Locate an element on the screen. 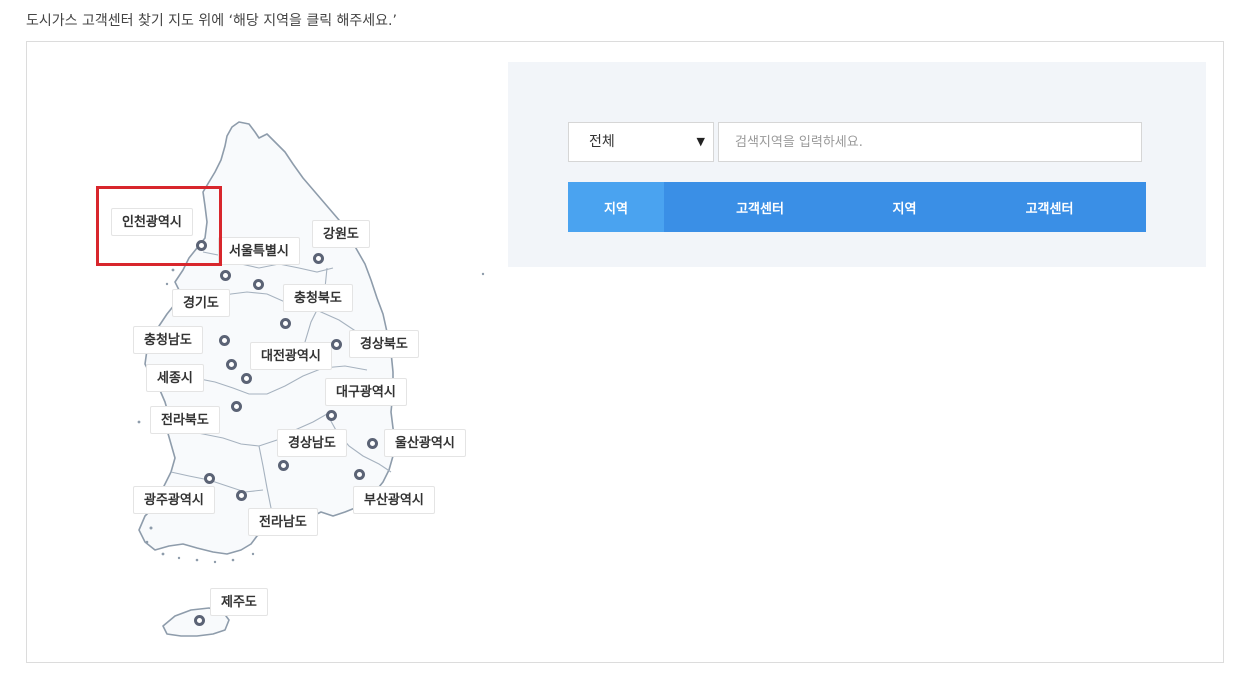 Image resolution: width=1247 pixels, height=690 pixels. region-label-gyeonggi: 경기도 is located at coordinates (201, 303).